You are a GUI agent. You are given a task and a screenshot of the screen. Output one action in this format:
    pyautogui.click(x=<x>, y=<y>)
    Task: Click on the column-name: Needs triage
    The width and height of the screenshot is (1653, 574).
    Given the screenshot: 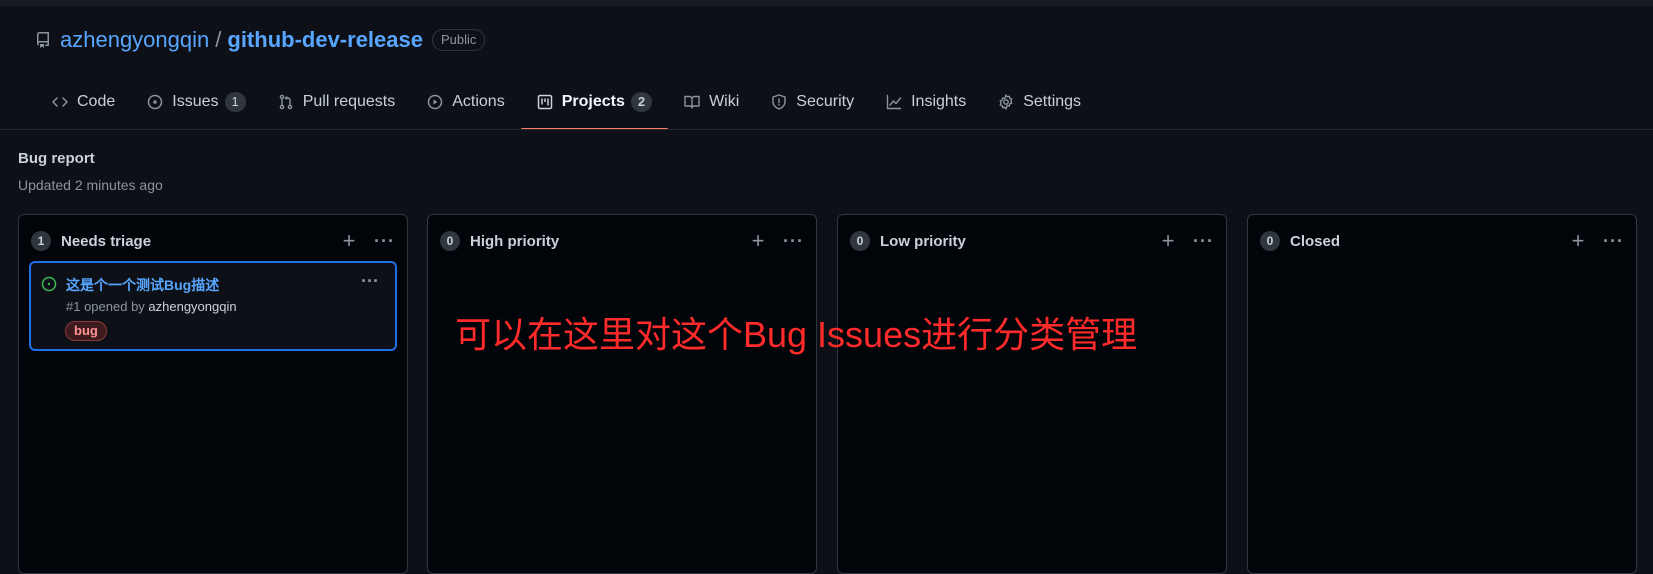 What is the action you would take?
    pyautogui.click(x=106, y=241)
    